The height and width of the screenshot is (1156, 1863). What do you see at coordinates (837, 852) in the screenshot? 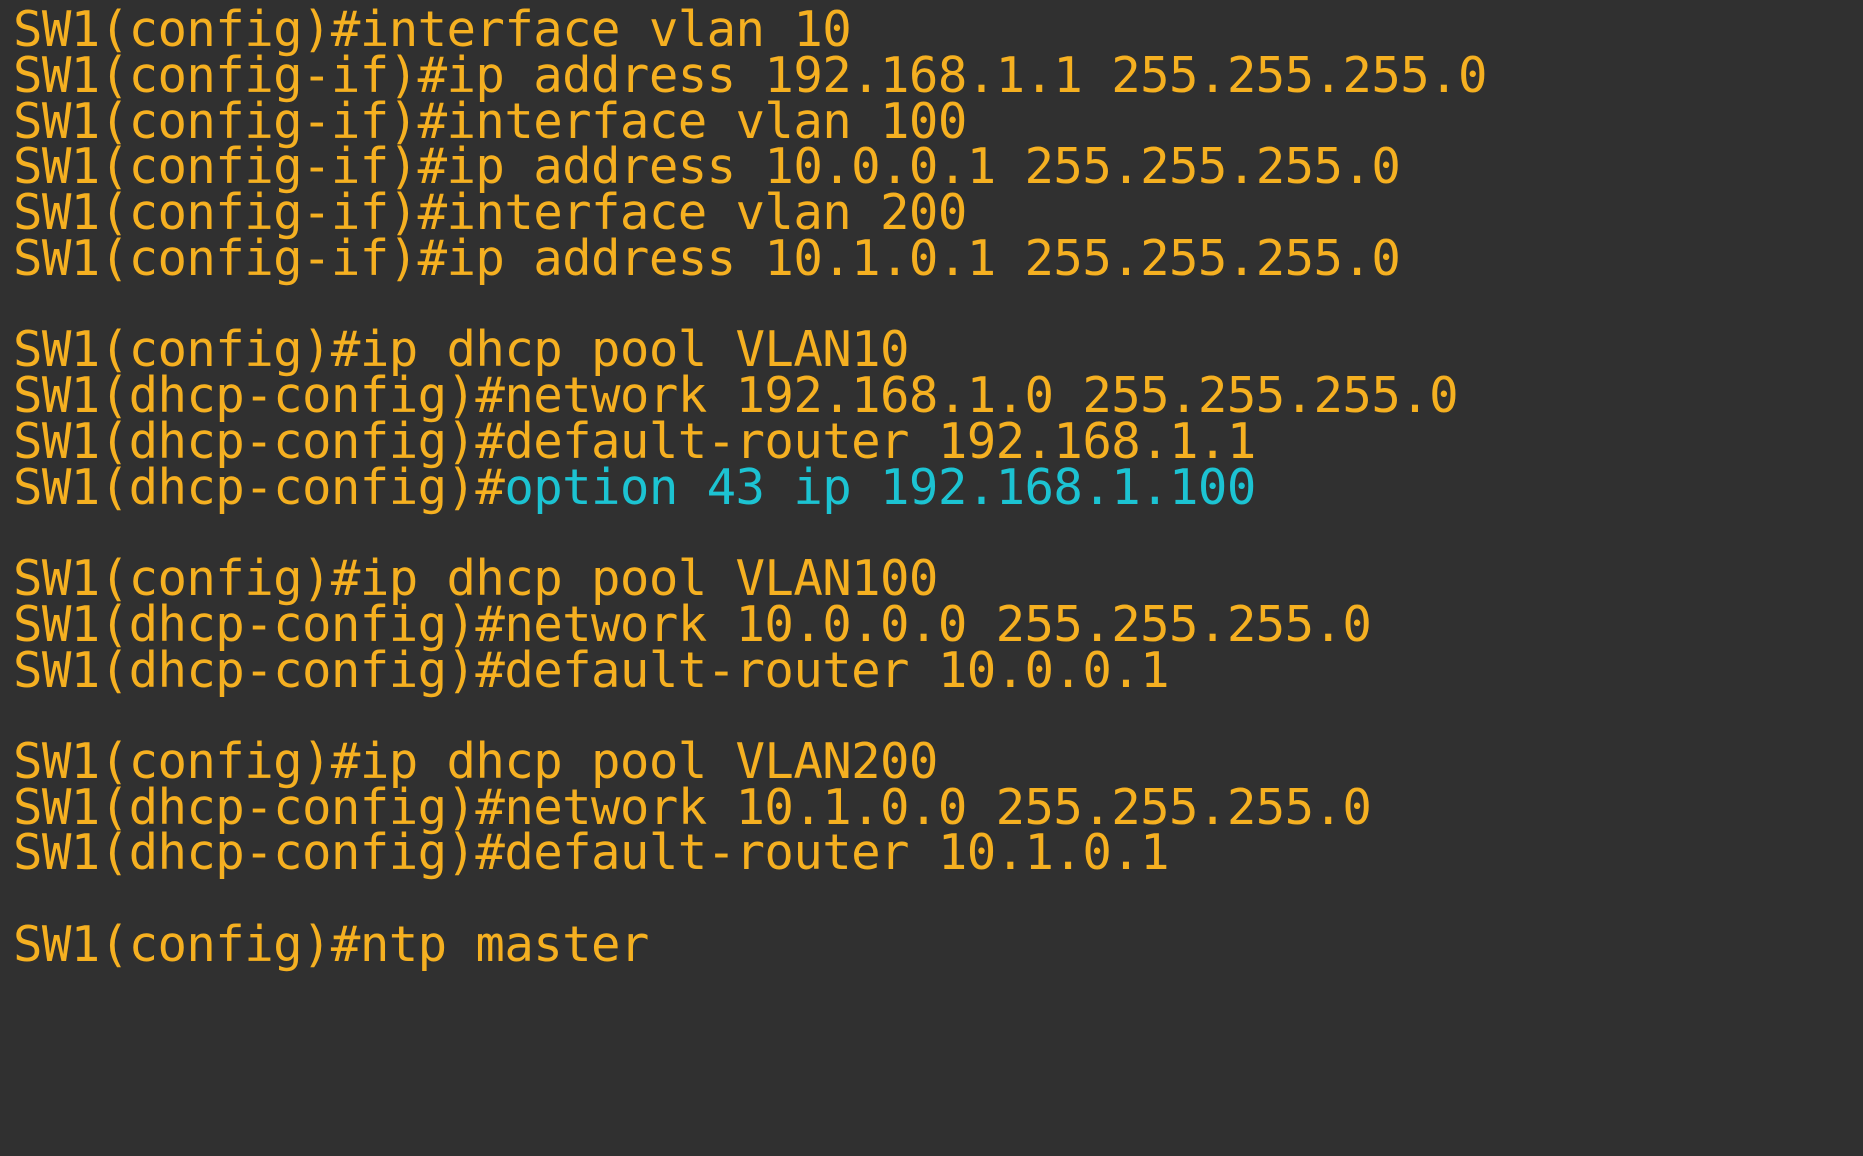
I see `cli-command: default-router 10.1.0.1` at bounding box center [837, 852].